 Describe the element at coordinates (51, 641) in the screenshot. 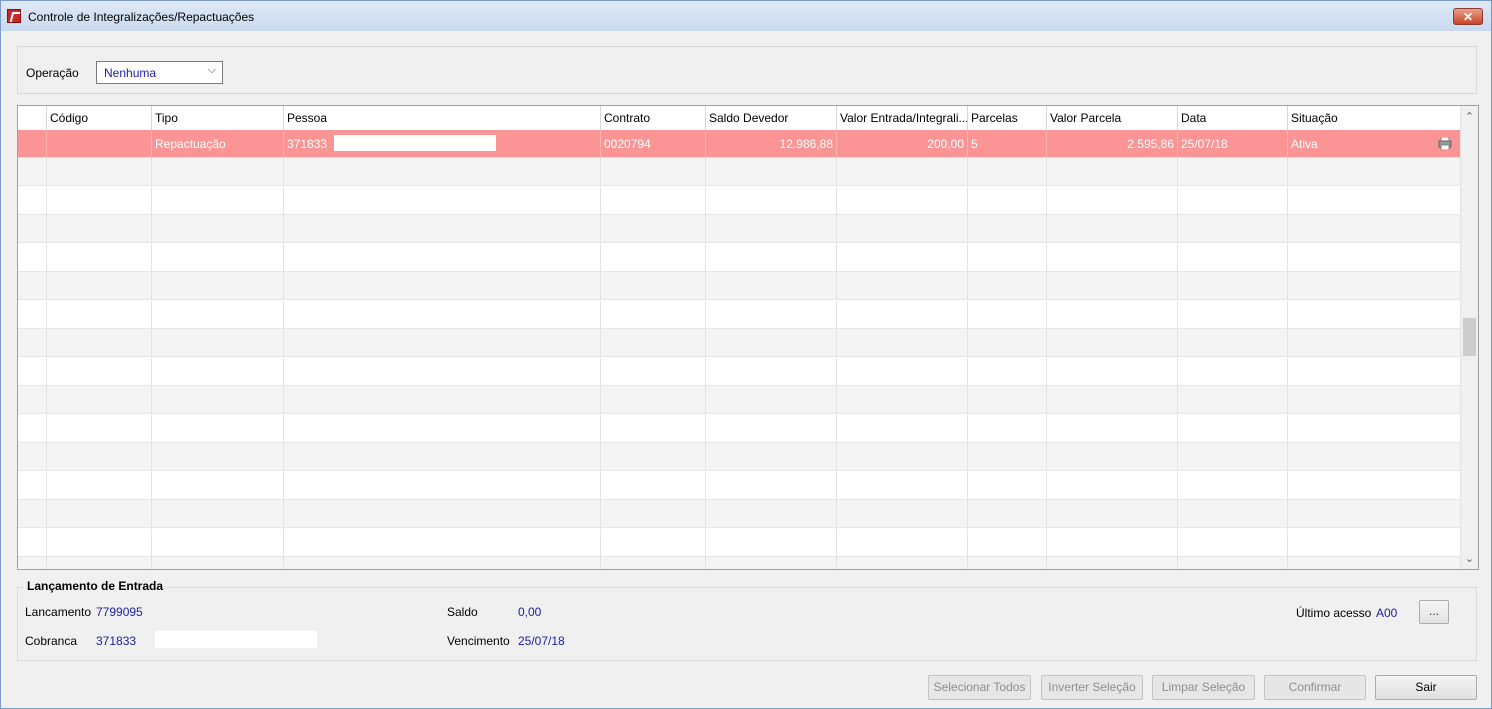

I see `cobranca-label: Cobranca` at that location.